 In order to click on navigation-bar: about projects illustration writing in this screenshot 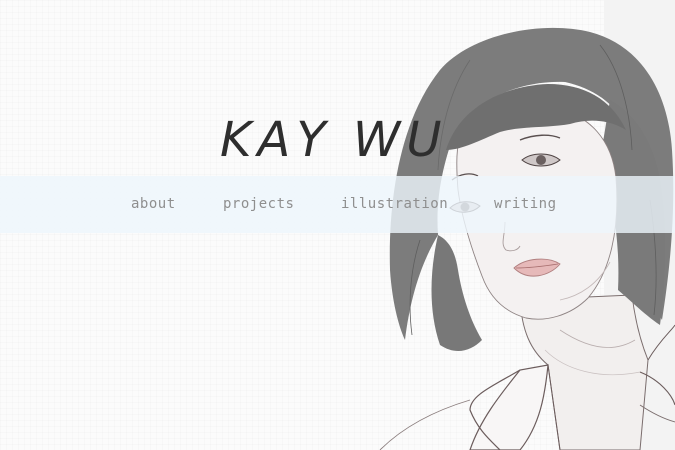, I will do `click(337, 204)`.